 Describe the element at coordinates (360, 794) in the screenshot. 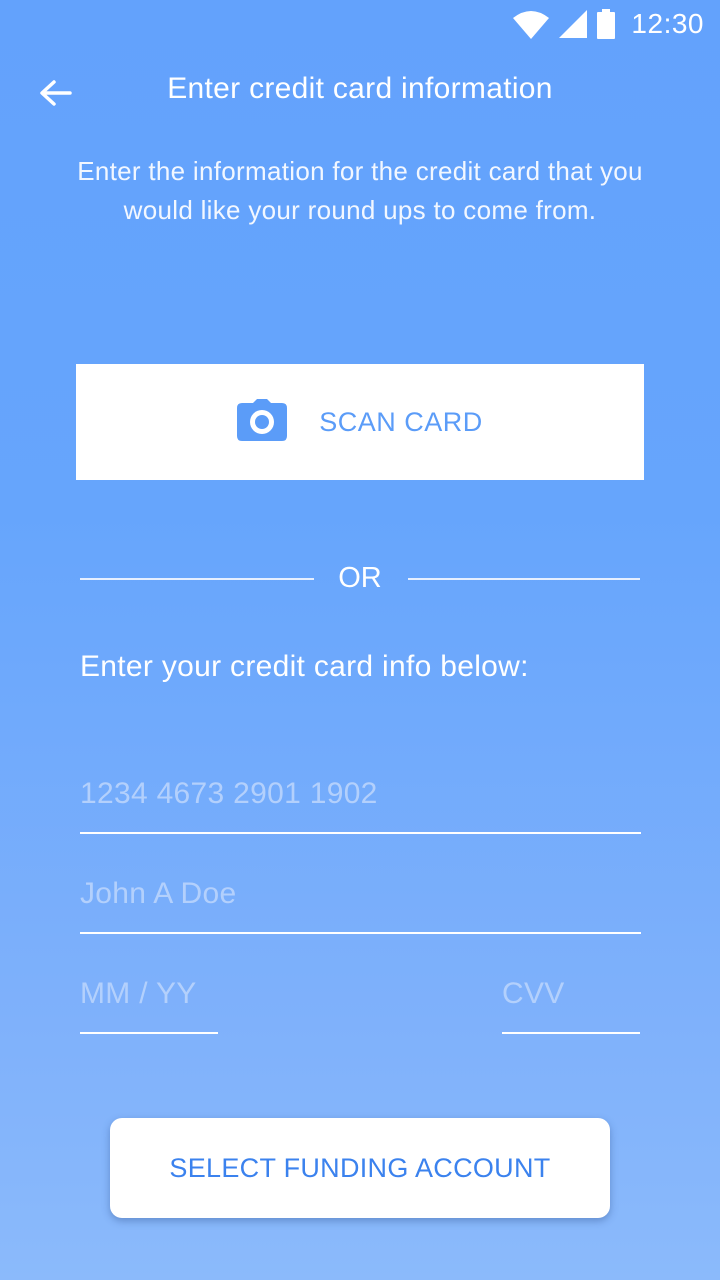

I see `card-number-input` at that location.